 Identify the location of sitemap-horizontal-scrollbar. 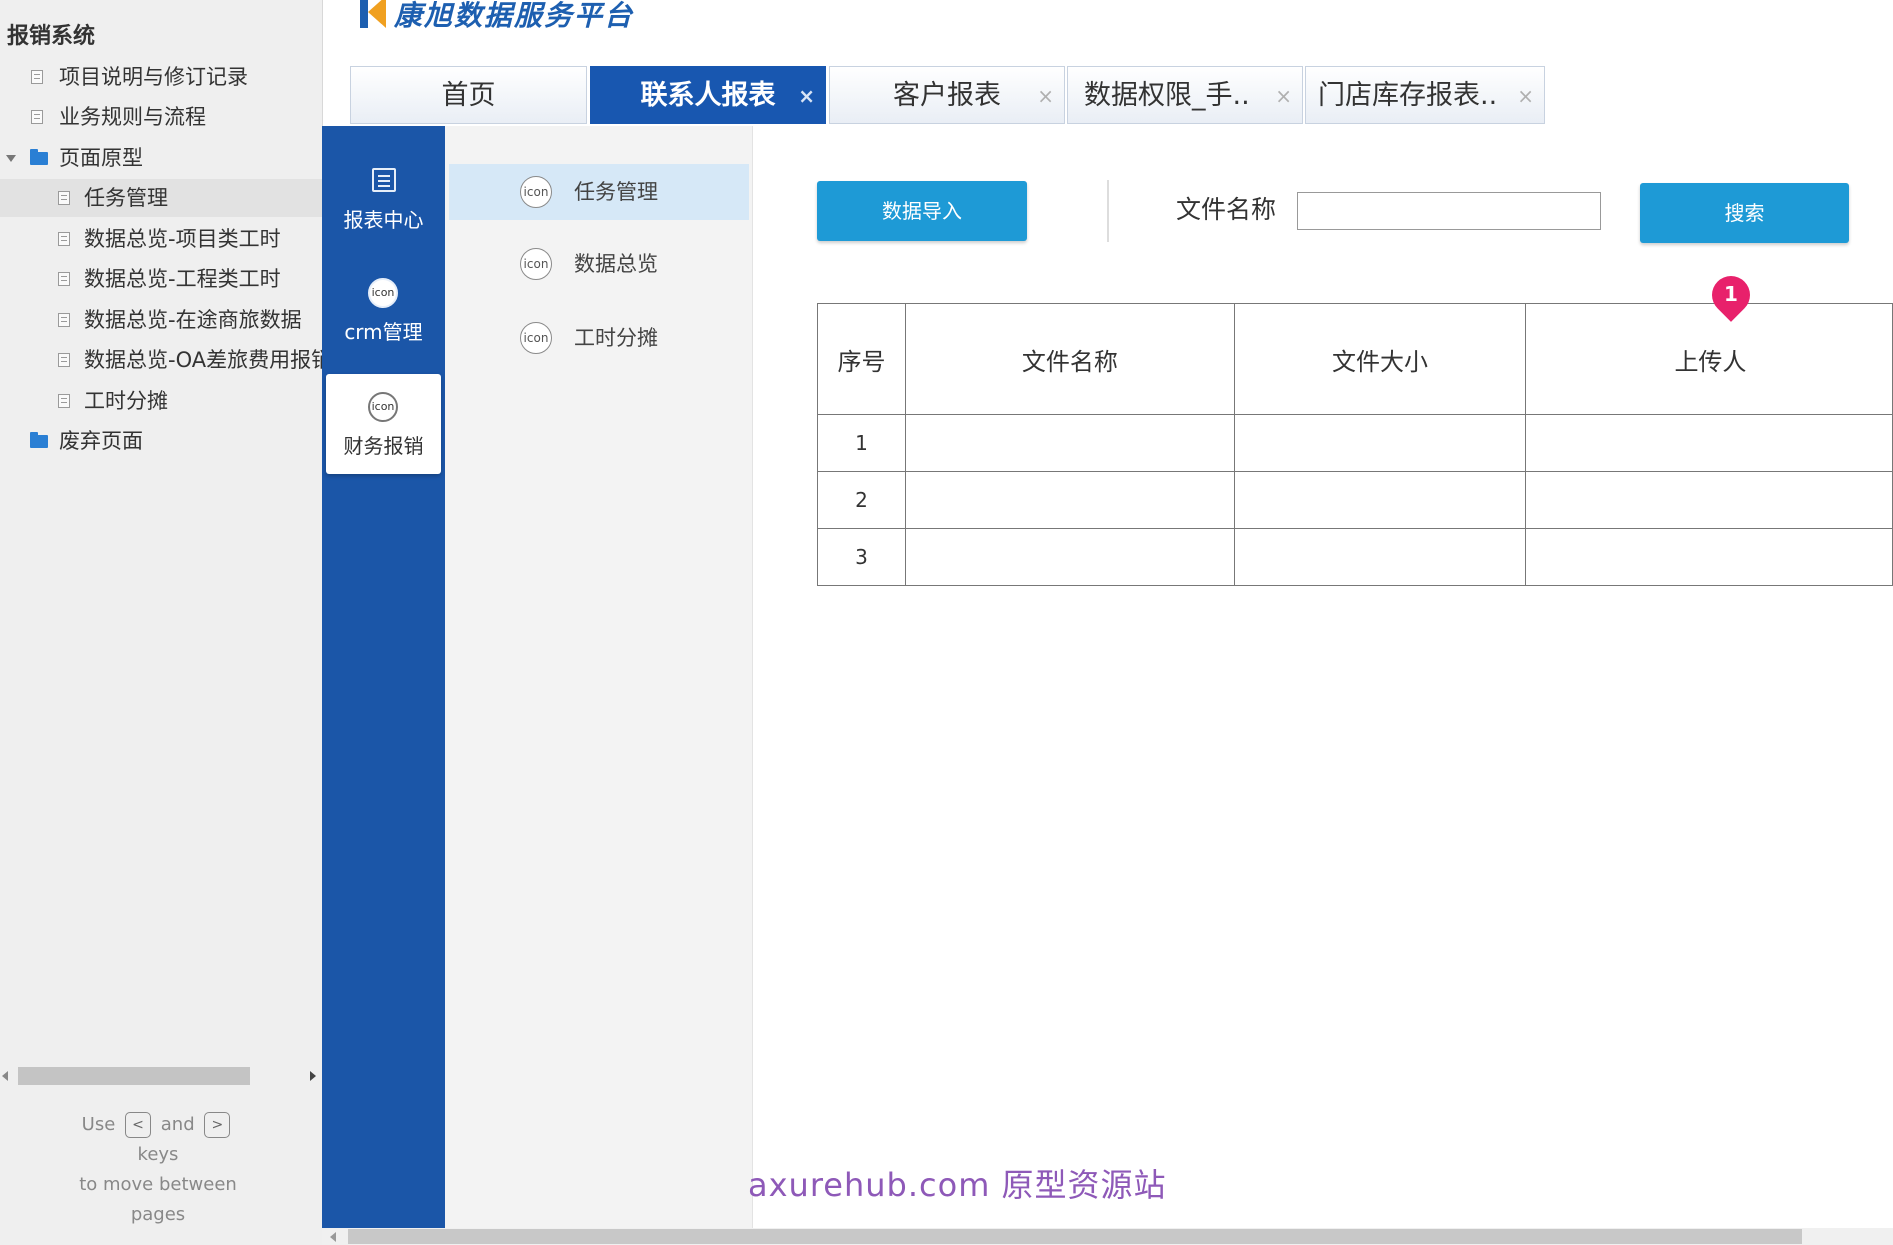
(161, 1076).